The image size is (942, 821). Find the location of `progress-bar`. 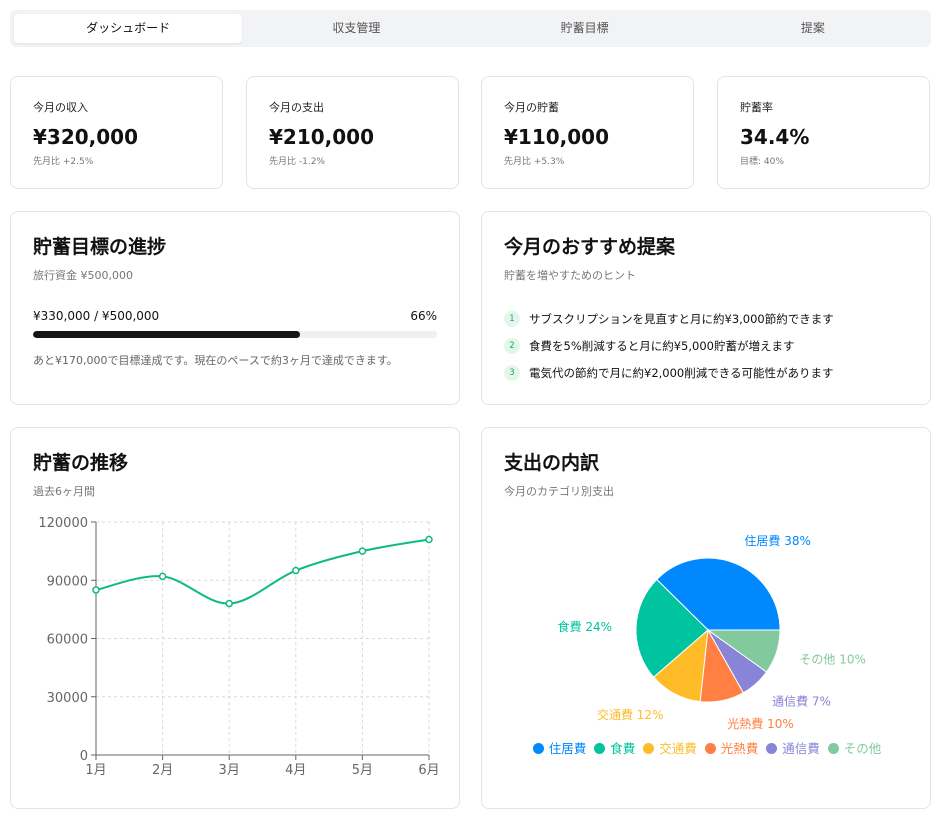

progress-bar is located at coordinates (235, 334).